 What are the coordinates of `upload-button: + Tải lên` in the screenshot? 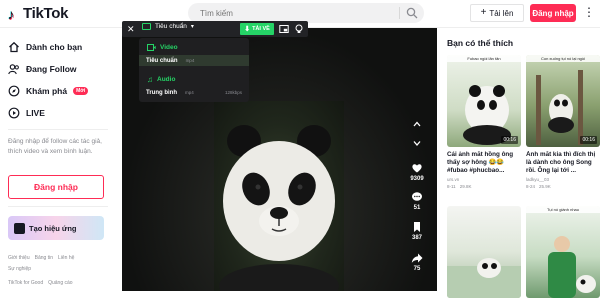 It's located at (497, 13).